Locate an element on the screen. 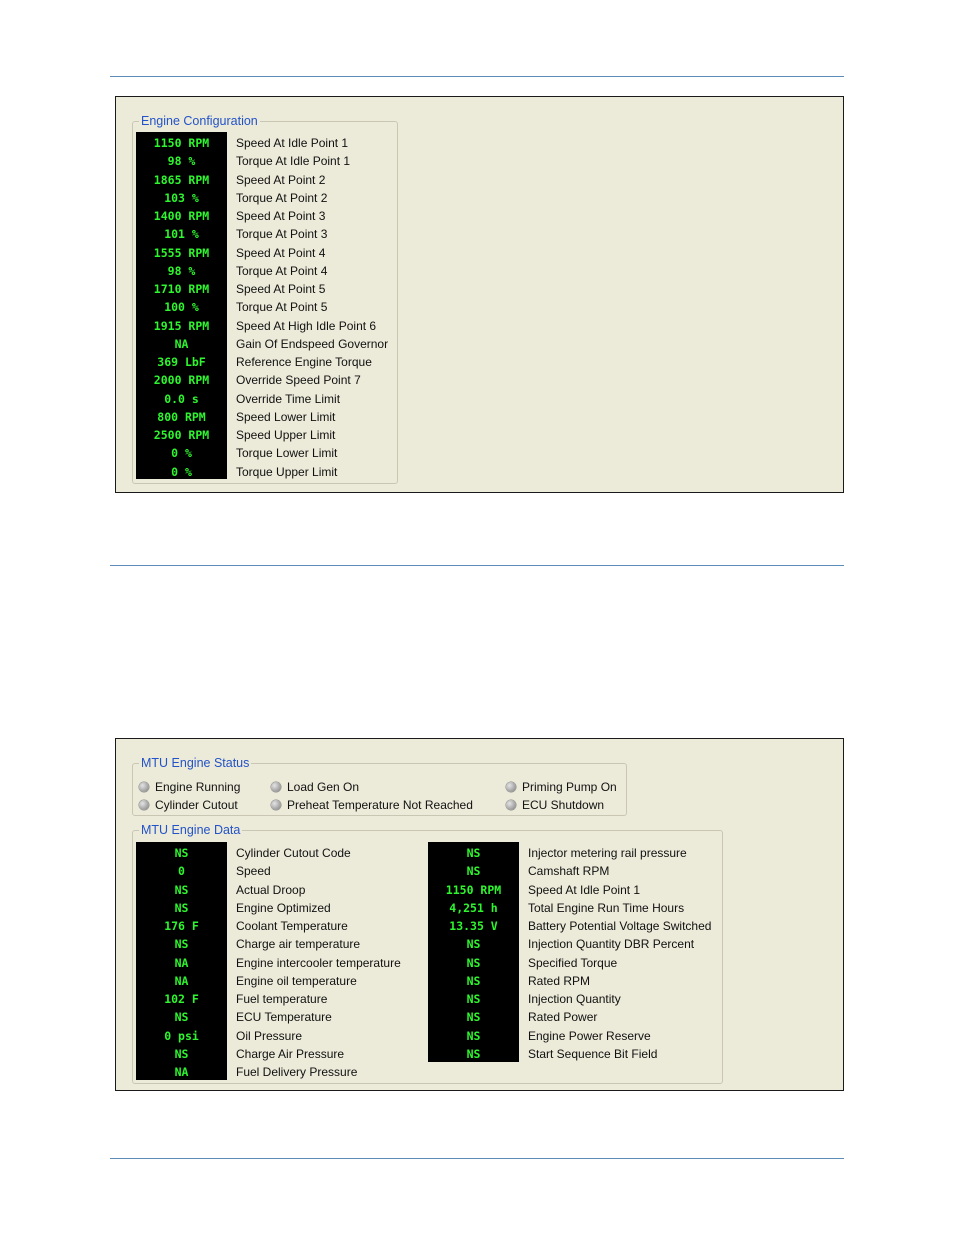  row-label: Engine Power Reserve is located at coordinates (589, 1035).